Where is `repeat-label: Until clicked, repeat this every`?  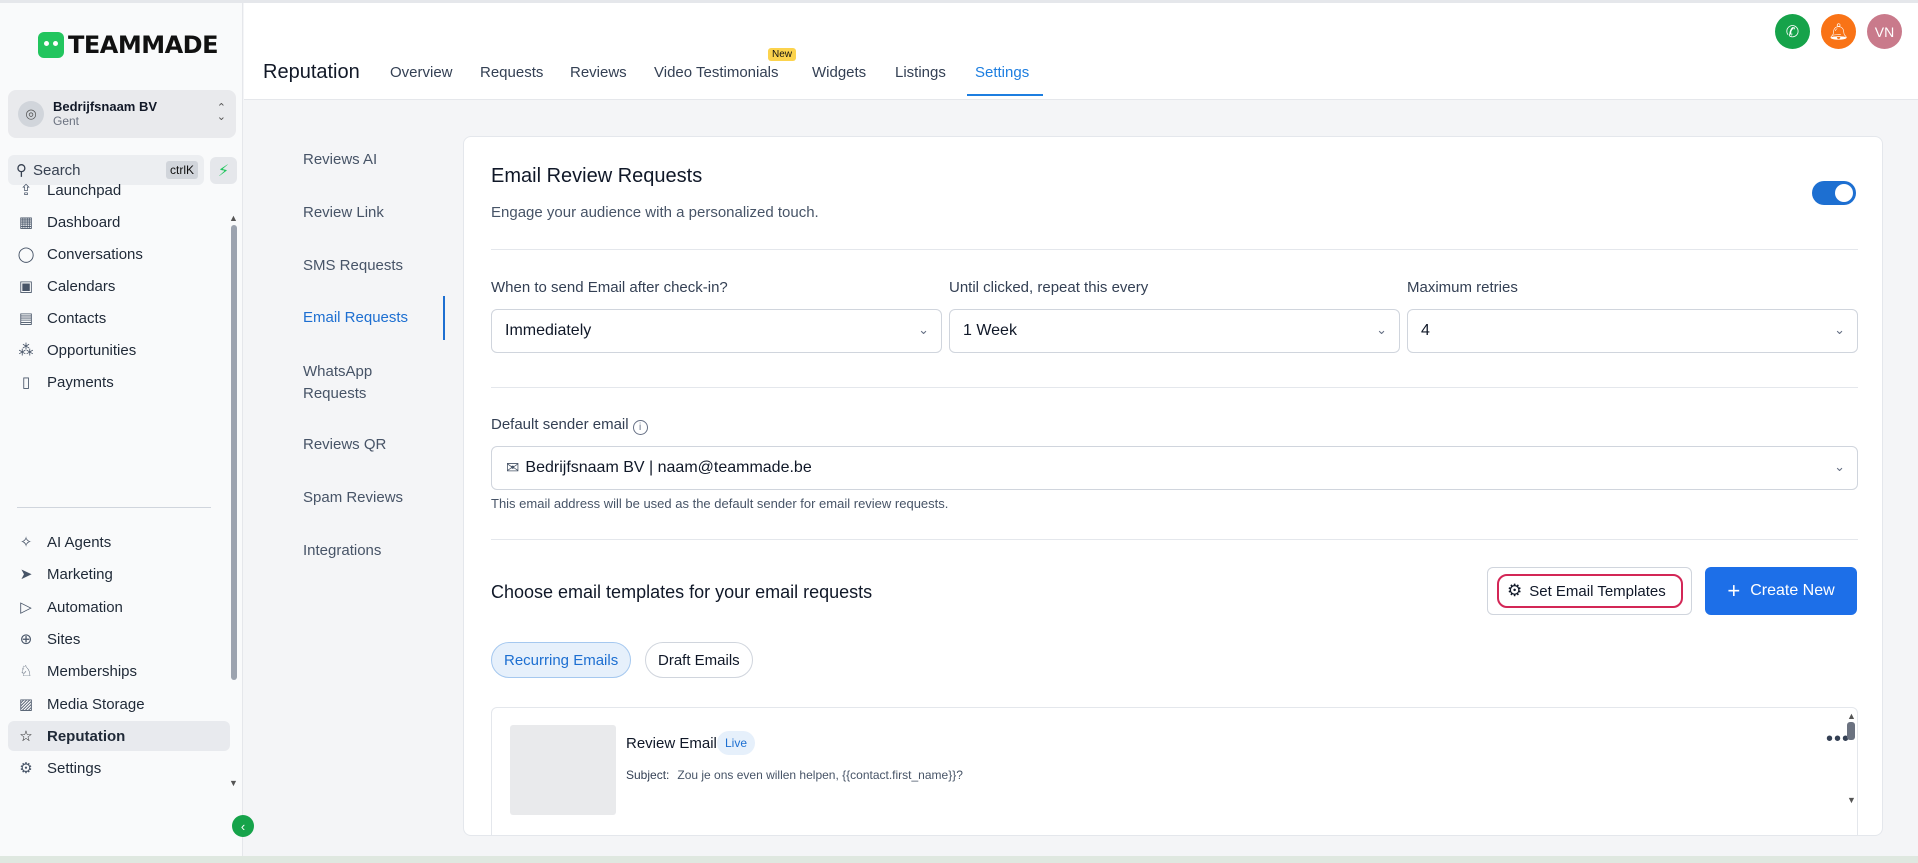 repeat-label: Until clicked, repeat this every is located at coordinates (1049, 287).